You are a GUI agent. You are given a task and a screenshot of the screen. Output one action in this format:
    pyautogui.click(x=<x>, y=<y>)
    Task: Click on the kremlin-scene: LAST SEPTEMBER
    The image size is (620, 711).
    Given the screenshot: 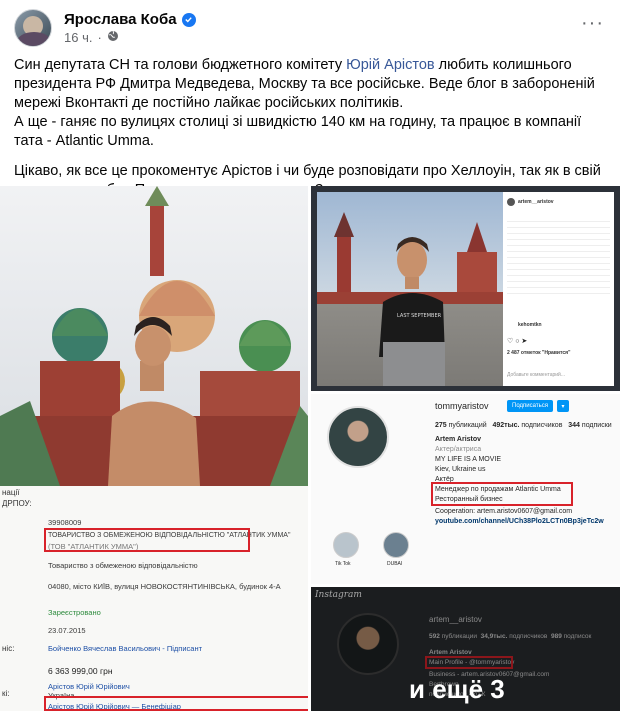 What is the action you would take?
    pyautogui.click(x=410, y=299)
    